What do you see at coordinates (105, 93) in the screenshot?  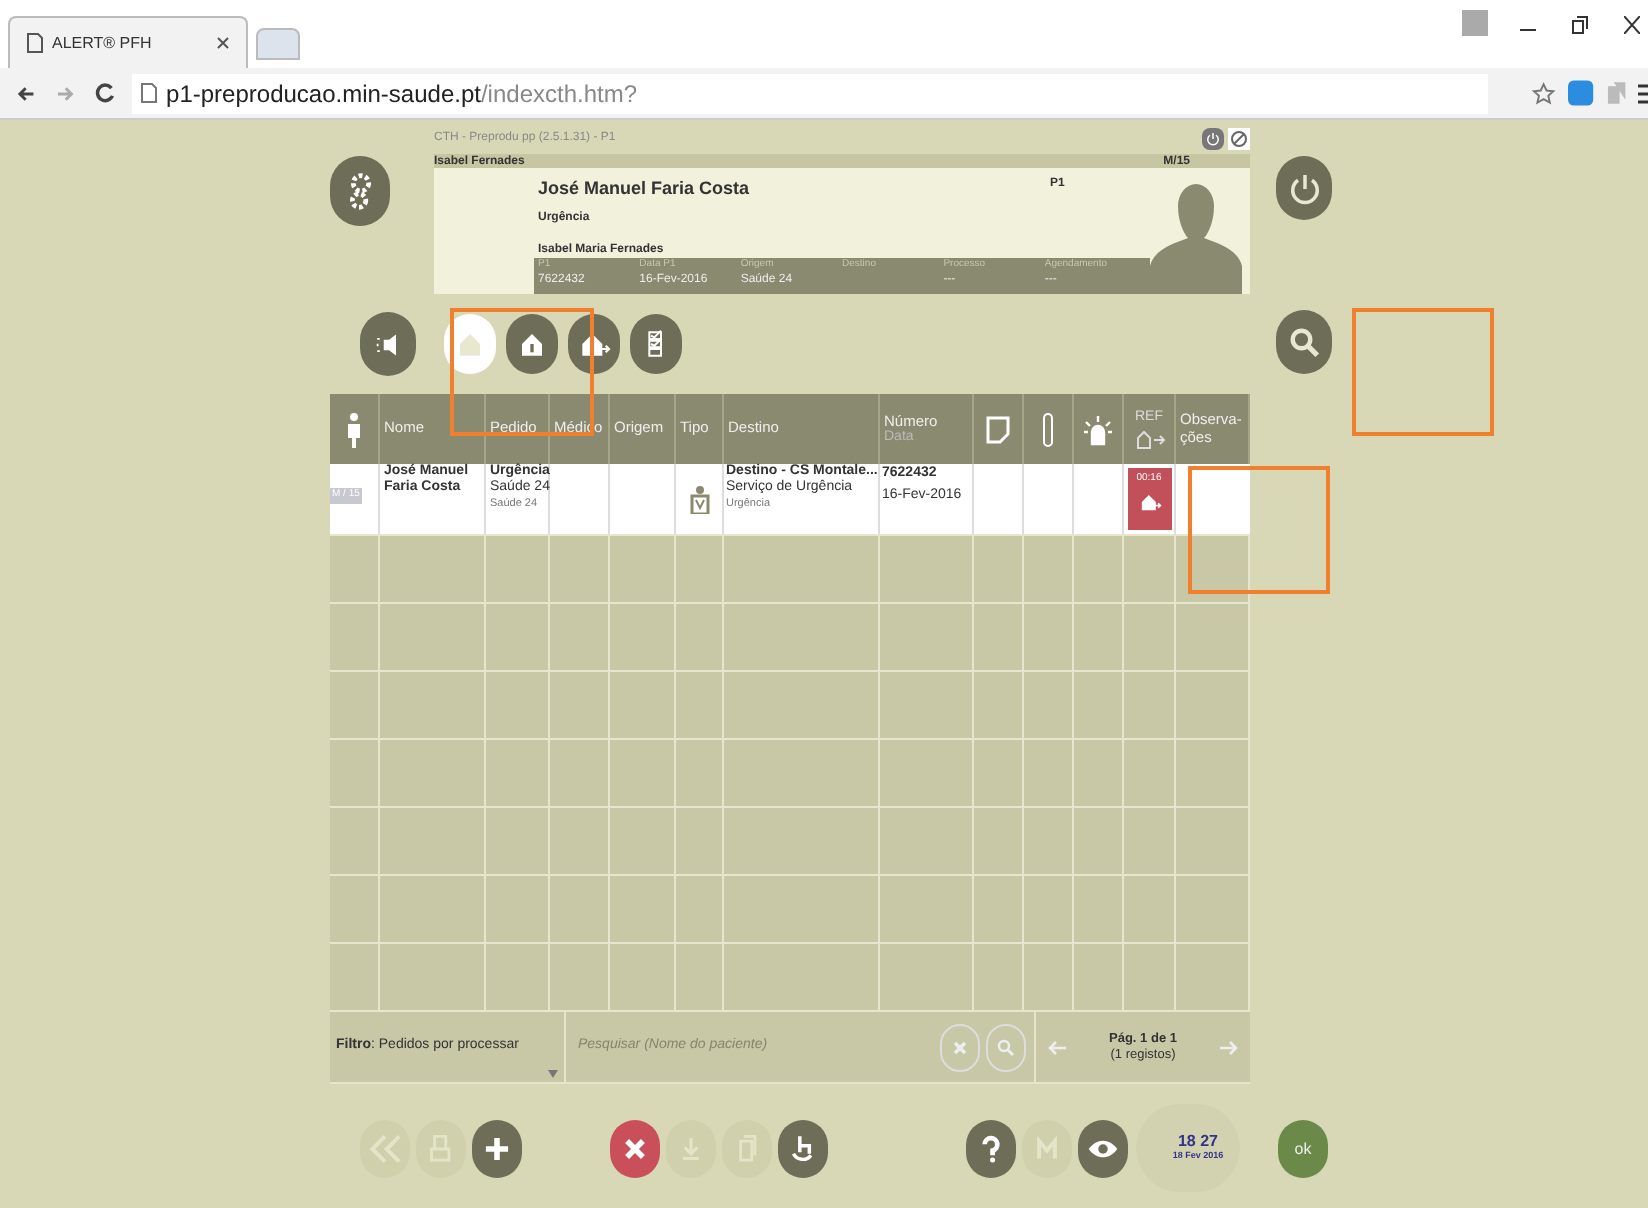 I see `reload-icon` at bounding box center [105, 93].